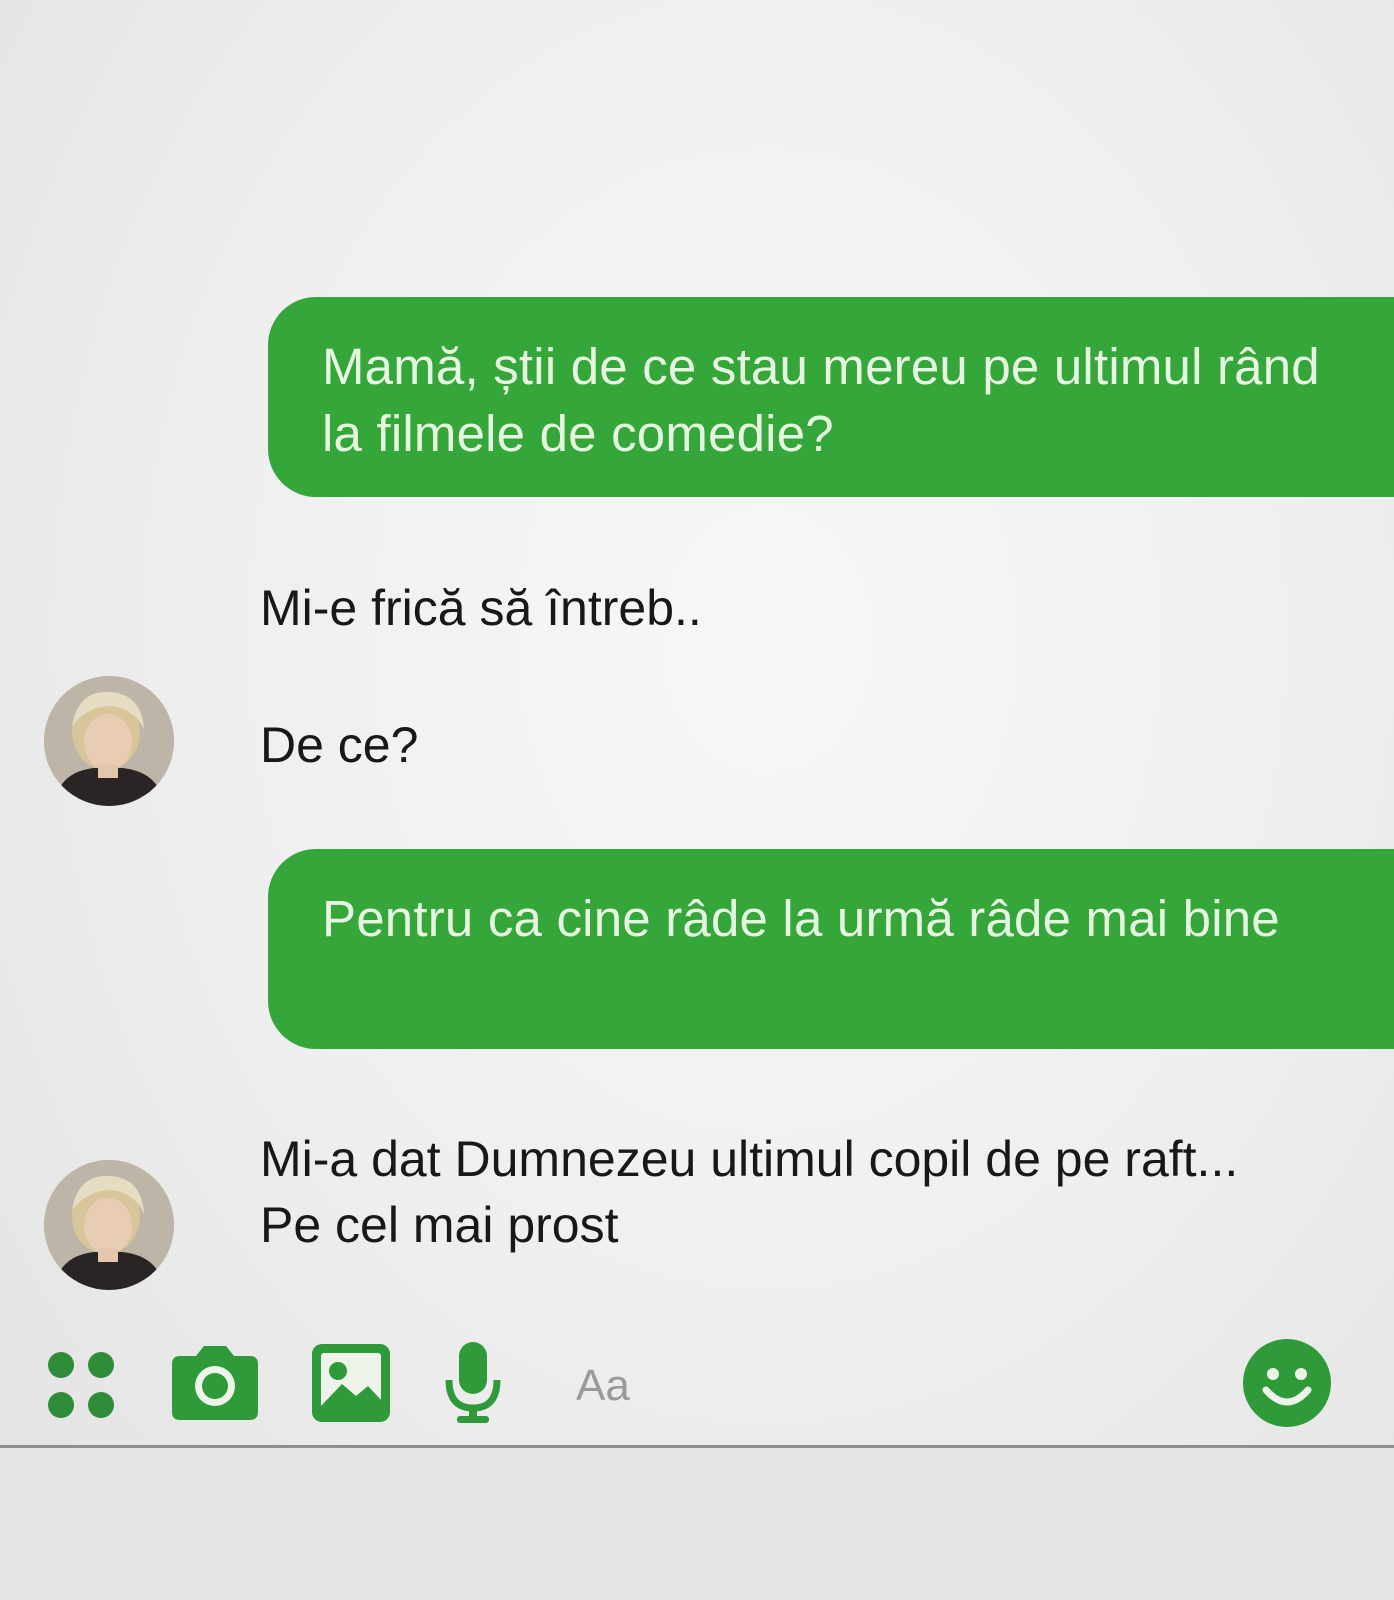 This screenshot has height=1600, width=1394. What do you see at coordinates (697, 1524) in the screenshot?
I see `bottom-area` at bounding box center [697, 1524].